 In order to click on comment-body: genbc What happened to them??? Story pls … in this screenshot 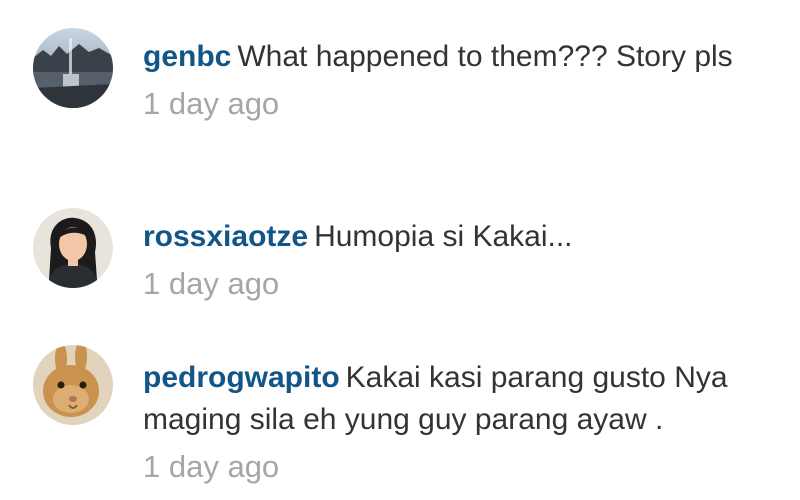, I will do `click(453, 80)`.